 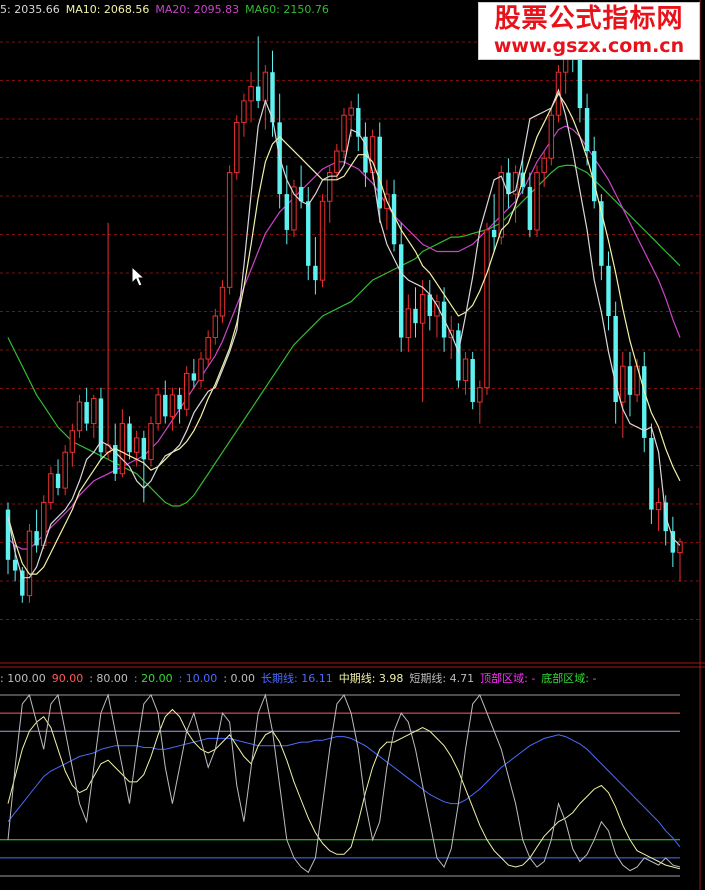 What do you see at coordinates (569, 678) in the screenshot?
I see `indicator-legend-item-10: 底部区域: -` at bounding box center [569, 678].